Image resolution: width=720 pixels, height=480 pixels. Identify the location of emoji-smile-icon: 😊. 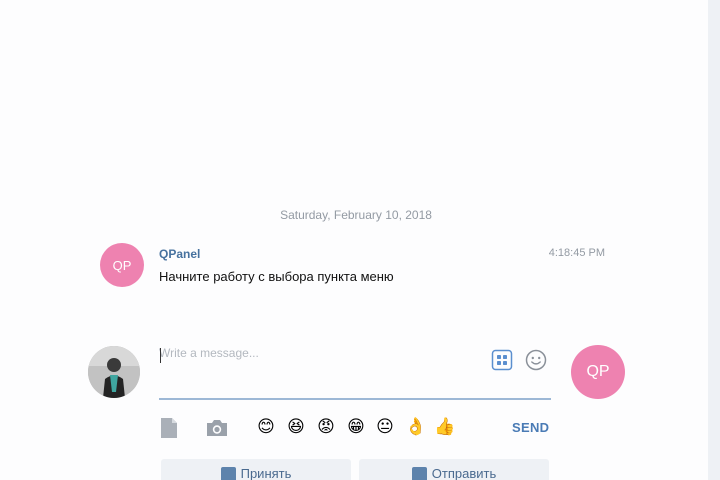
(266, 427).